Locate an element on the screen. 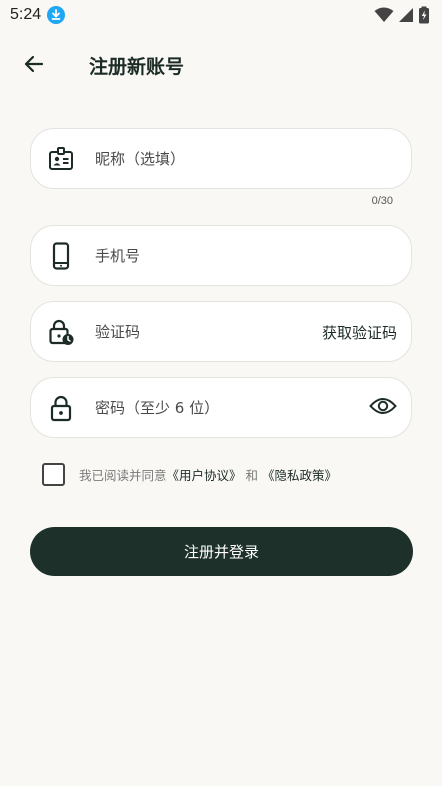 Image resolution: width=442 pixels, height=786 pixels. agreement-row: 我已阅读并同意《用户协议》 和 《隐私政策》 is located at coordinates (189, 474).